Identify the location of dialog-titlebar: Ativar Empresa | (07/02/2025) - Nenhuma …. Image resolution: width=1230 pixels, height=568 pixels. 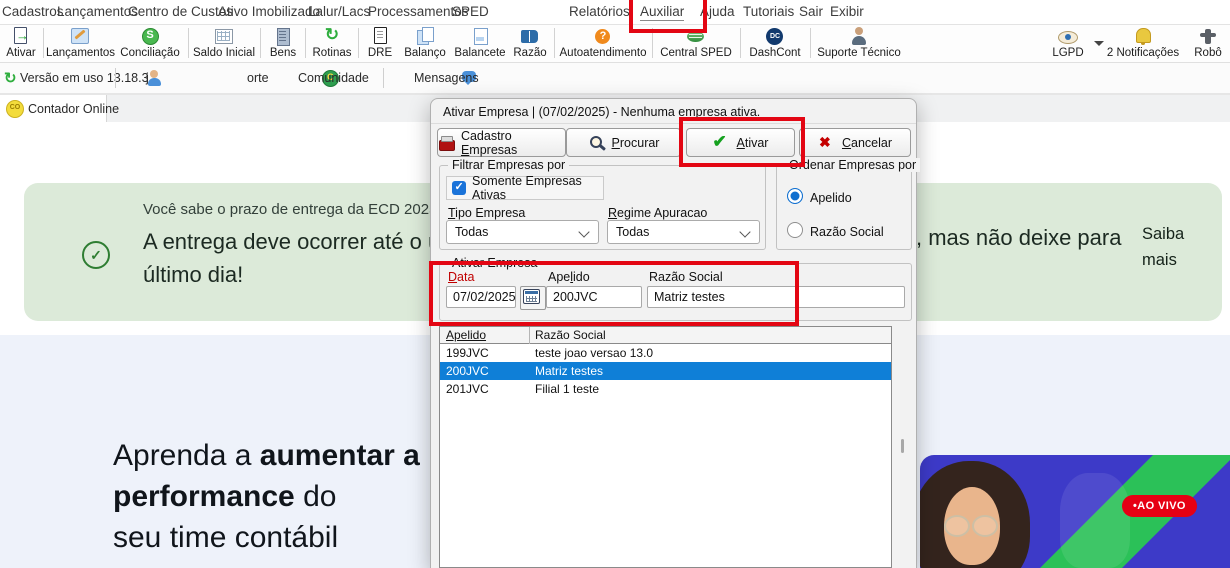
(673, 111).